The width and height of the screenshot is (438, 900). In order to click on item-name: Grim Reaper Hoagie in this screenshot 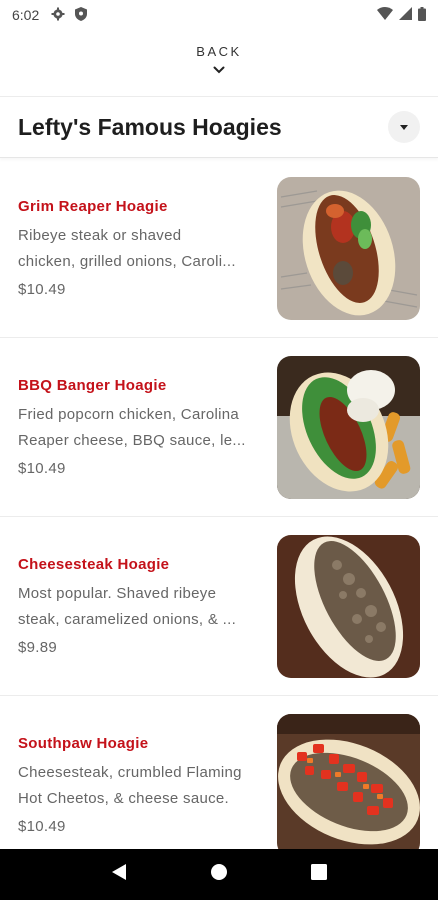, I will do `click(93, 206)`.